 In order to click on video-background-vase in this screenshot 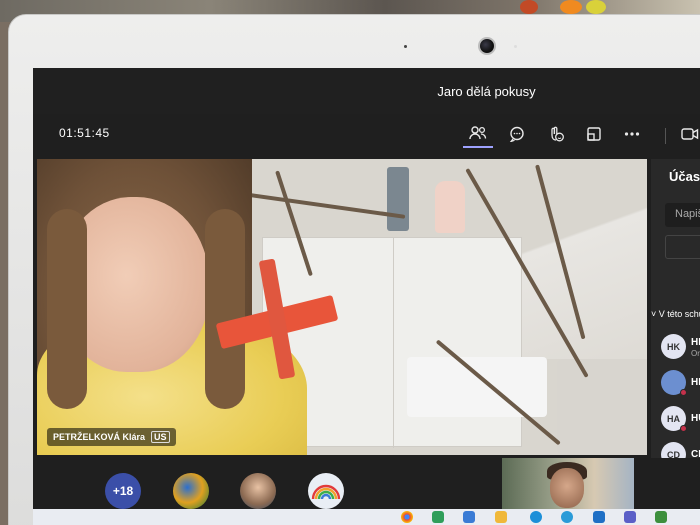, I will do `click(450, 207)`.